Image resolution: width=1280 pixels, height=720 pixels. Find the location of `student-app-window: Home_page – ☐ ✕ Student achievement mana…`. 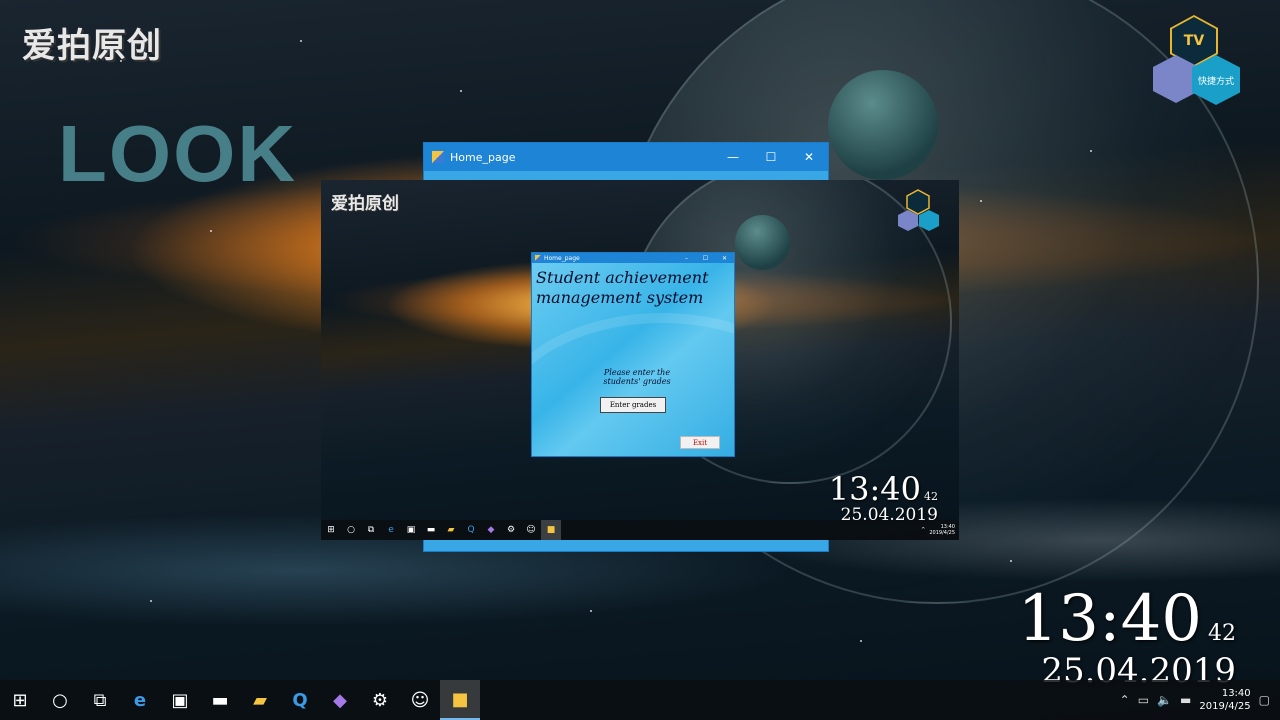

student-app-window: Home_page – ☐ ✕ Student achievement mana… is located at coordinates (633, 354).